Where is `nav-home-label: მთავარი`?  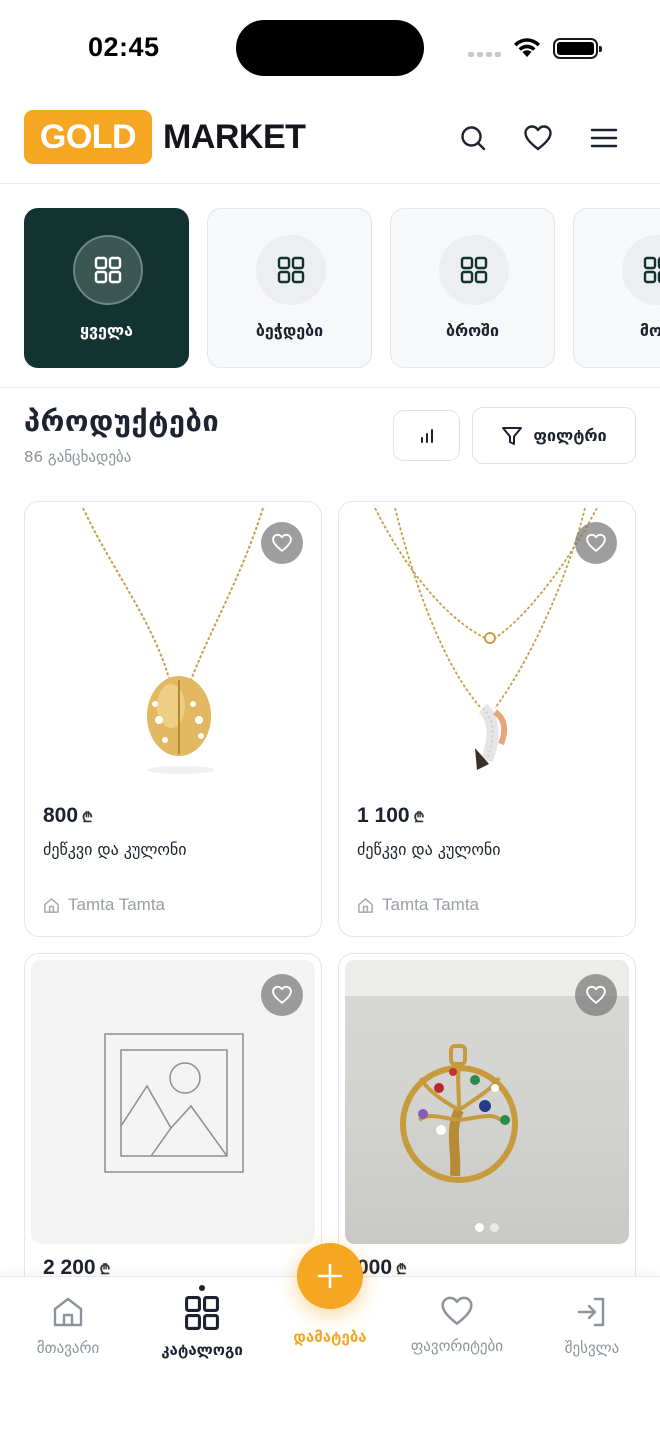
nav-home-label: მთავარი is located at coordinates (68, 1348).